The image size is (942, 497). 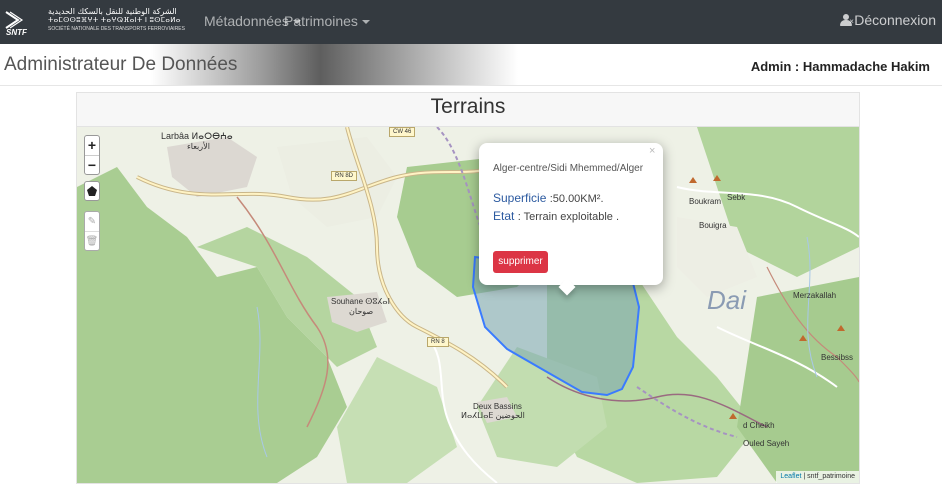 What do you see at coordinates (705, 201) in the screenshot?
I see `map-label-boukram: Boukram` at bounding box center [705, 201].